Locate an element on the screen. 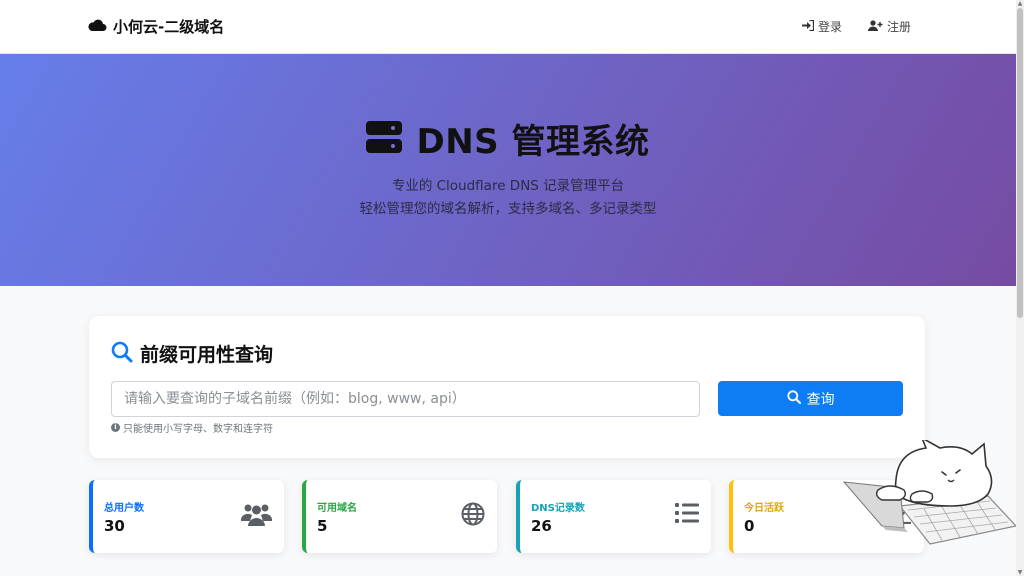 This screenshot has width=1024, height=576. stat-label: 可用域名 is located at coordinates (337, 508).